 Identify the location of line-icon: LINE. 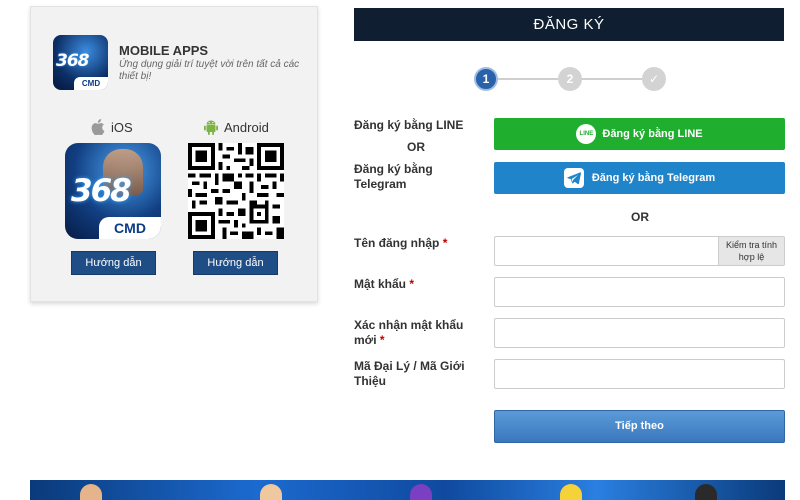
(586, 134).